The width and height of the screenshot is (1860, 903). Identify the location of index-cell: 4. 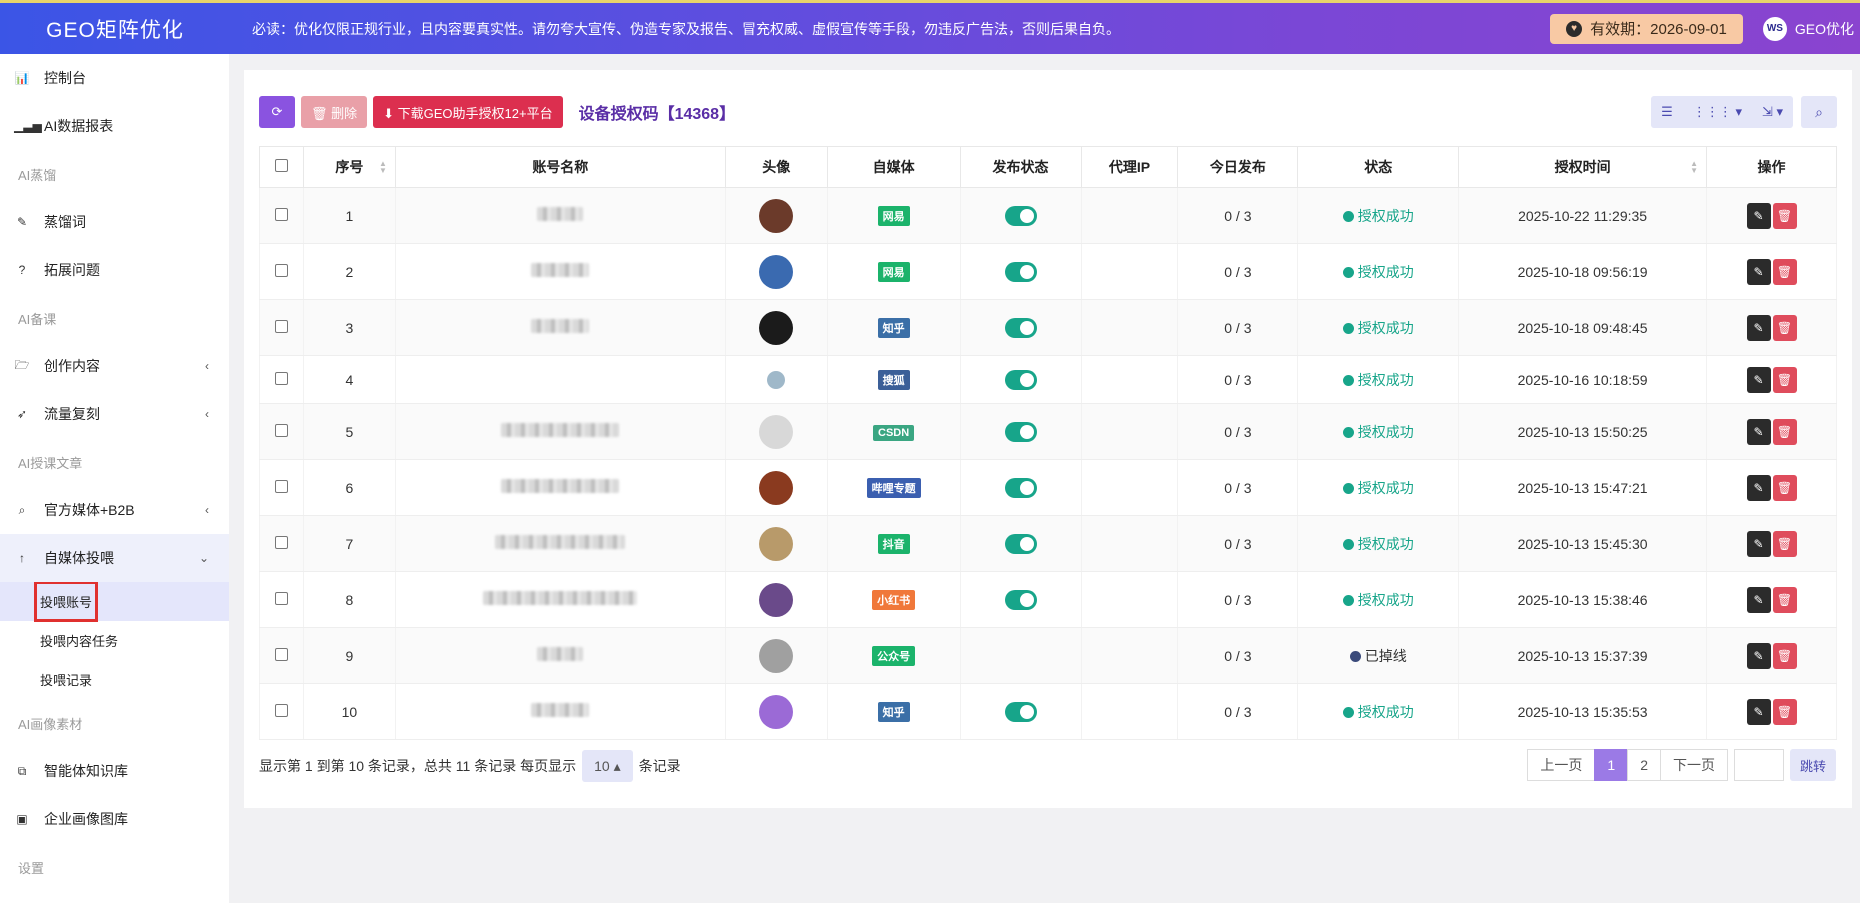
(349, 379).